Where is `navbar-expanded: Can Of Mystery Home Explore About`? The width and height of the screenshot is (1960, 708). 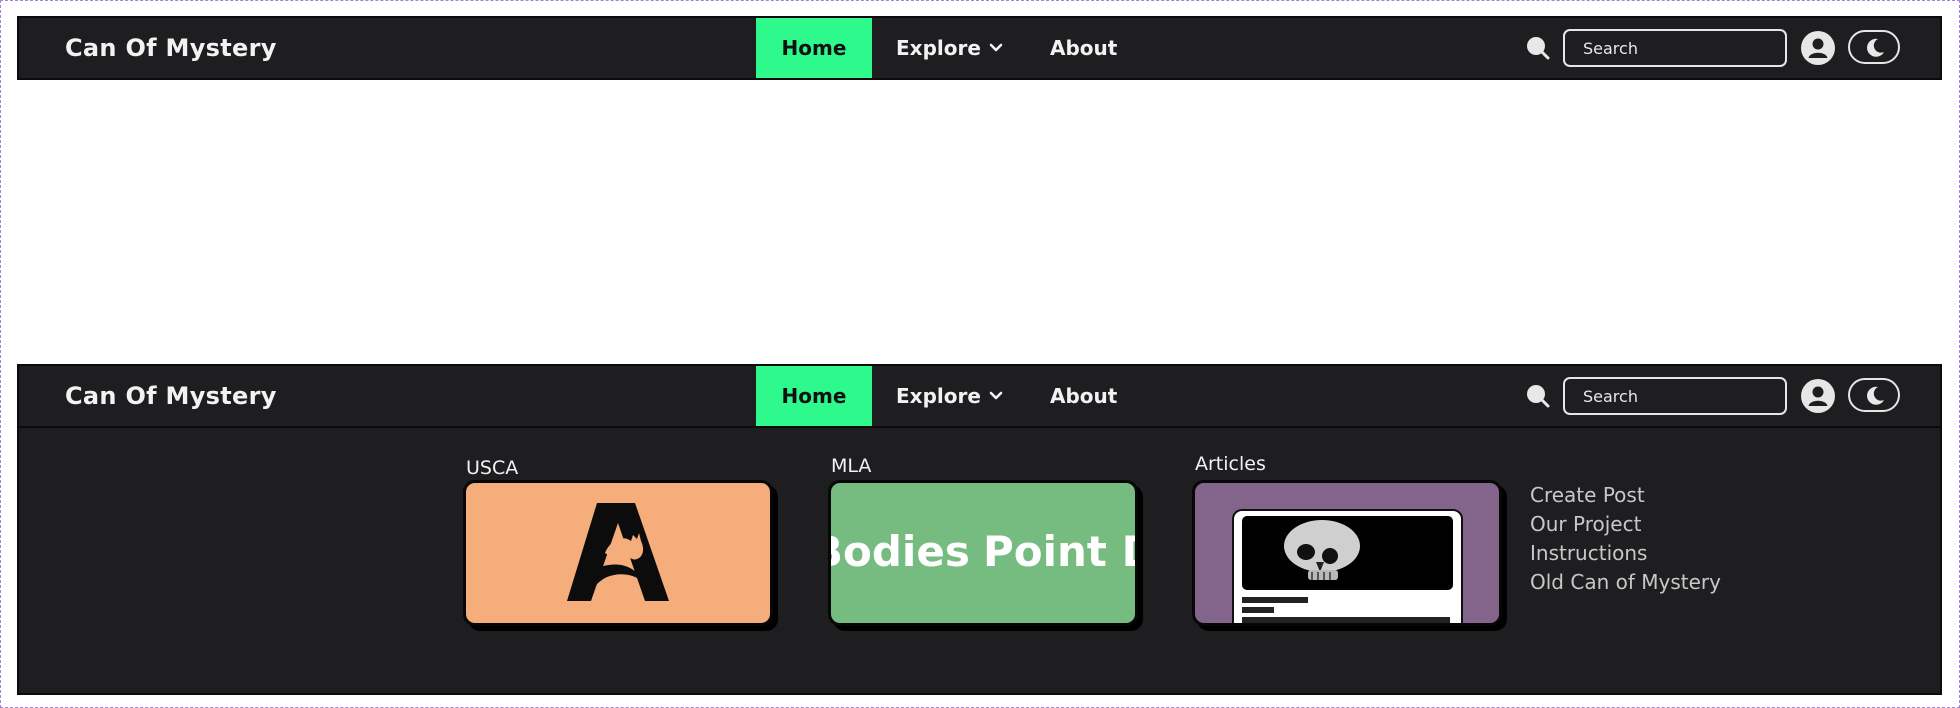 navbar-expanded: Can Of Mystery Home Explore About is located at coordinates (979, 396).